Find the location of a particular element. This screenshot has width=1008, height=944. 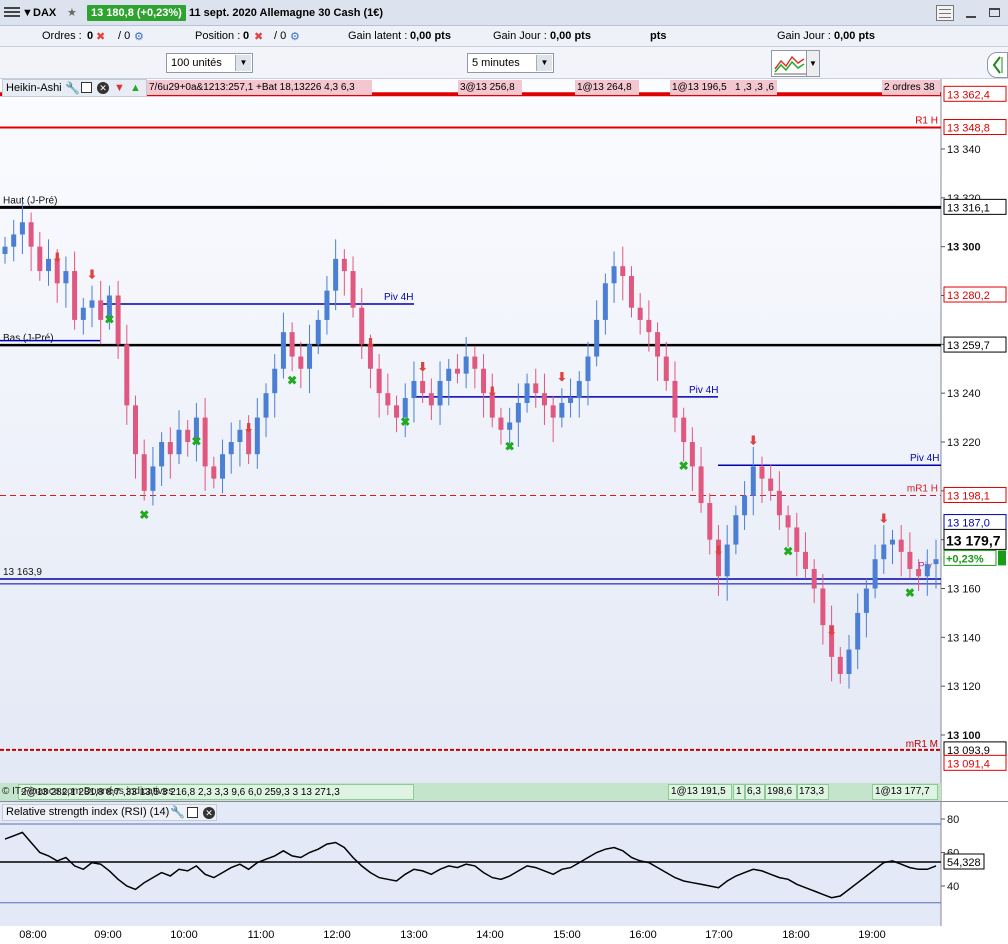

minimize-icon is located at coordinates (971, 13).